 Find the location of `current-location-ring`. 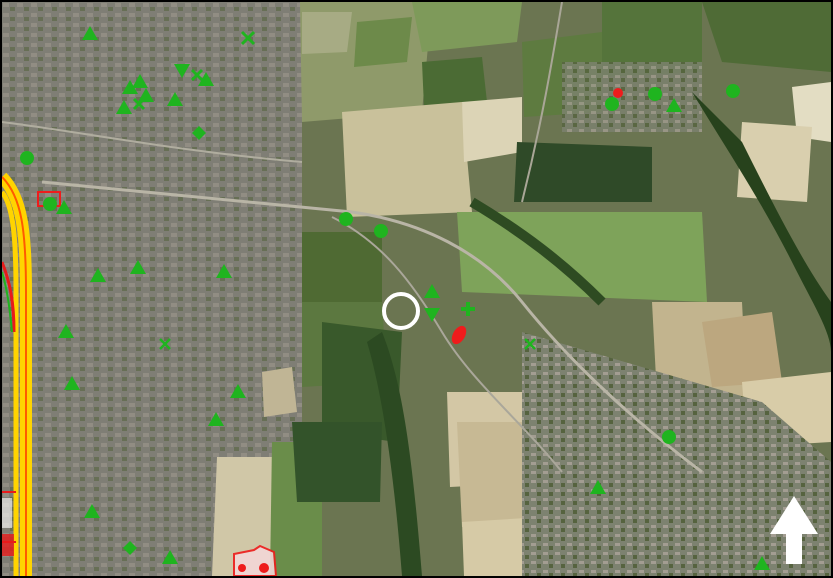

current-location-ring is located at coordinates (401, 311).